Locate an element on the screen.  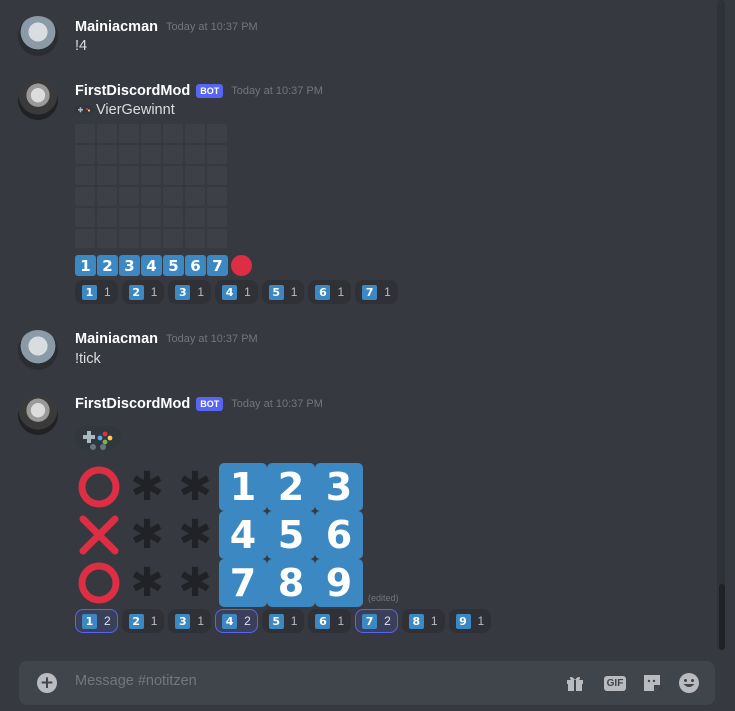
keycap-icon: 9 is located at coordinates (463, 621).